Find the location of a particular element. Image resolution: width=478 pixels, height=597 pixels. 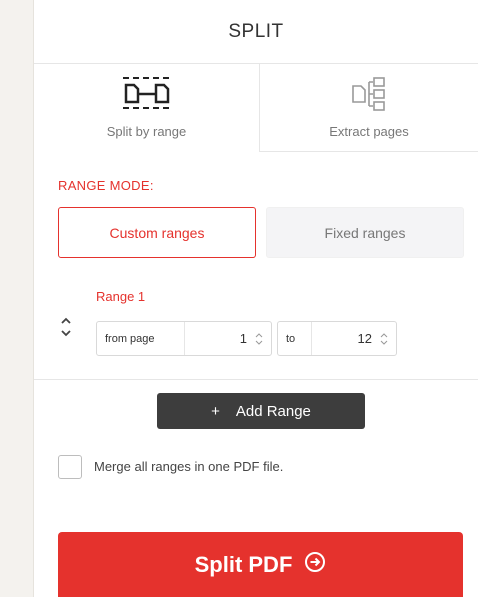

to-page-input: 12 is located at coordinates (345, 338).